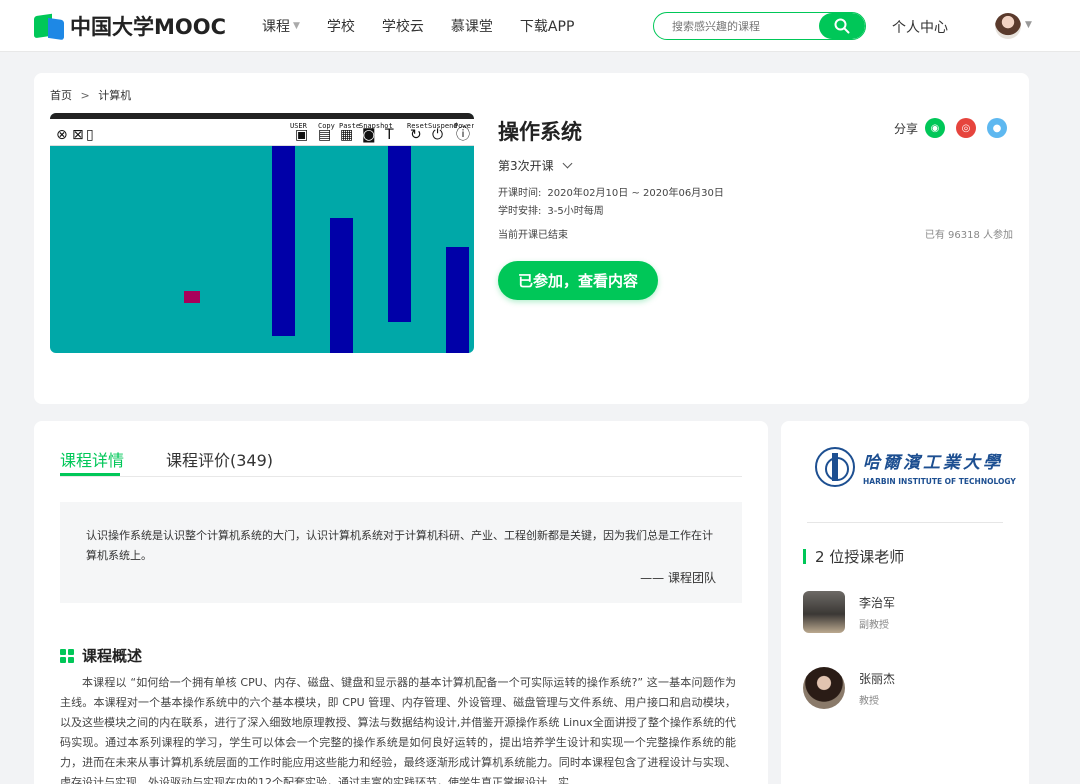 This screenshot has width=1080, height=784. What do you see at coordinates (148, 27) in the screenshot?
I see `logo-text: 中国大学MOOC` at bounding box center [148, 27].